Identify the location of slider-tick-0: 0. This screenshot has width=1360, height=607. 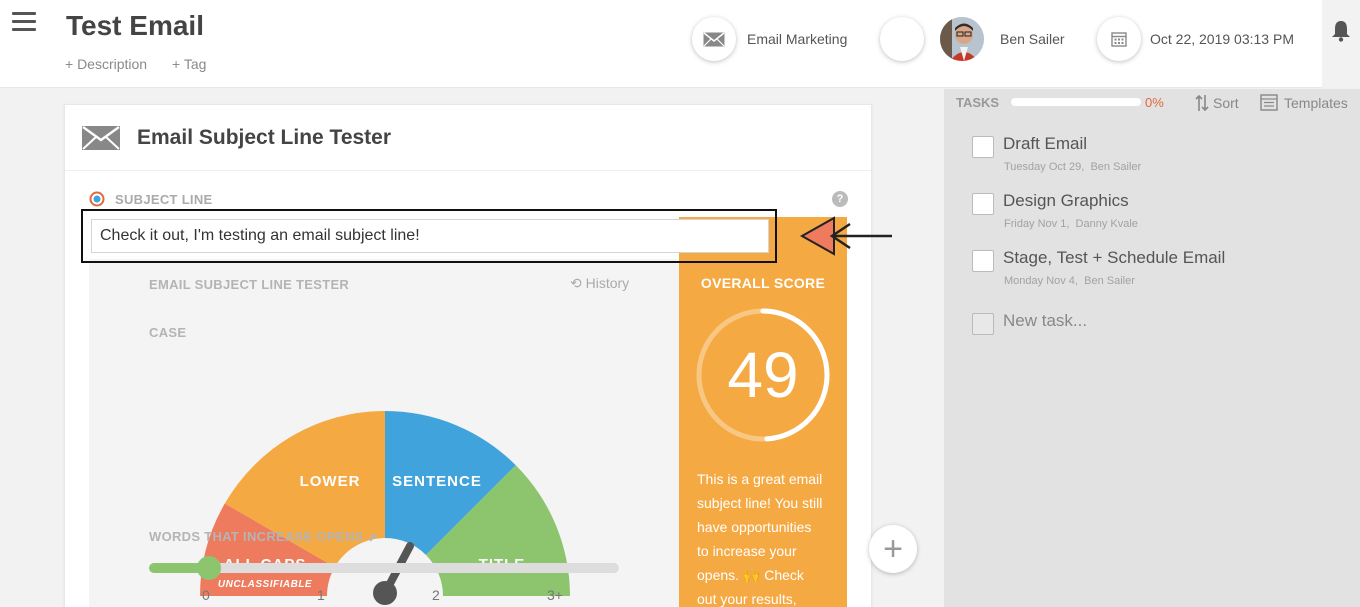
(206, 595).